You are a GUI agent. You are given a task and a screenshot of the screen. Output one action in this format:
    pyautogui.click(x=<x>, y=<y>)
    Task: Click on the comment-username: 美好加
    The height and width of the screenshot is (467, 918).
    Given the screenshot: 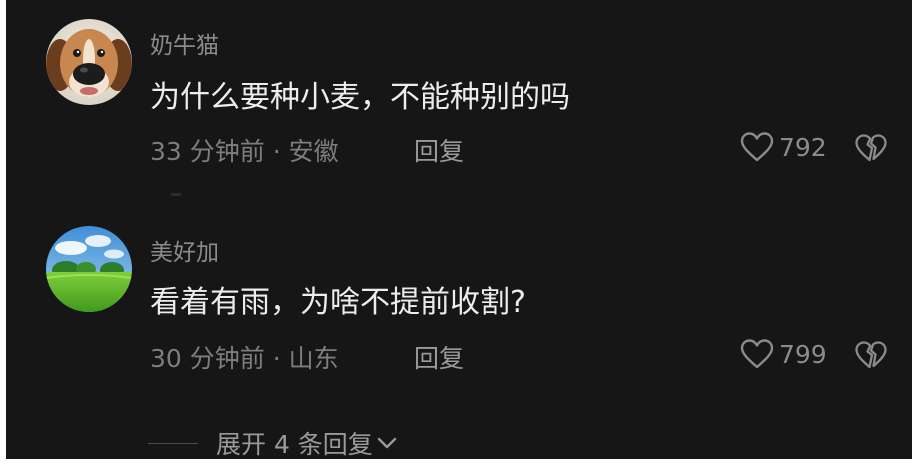 What is the action you would take?
    pyautogui.click(x=184, y=250)
    